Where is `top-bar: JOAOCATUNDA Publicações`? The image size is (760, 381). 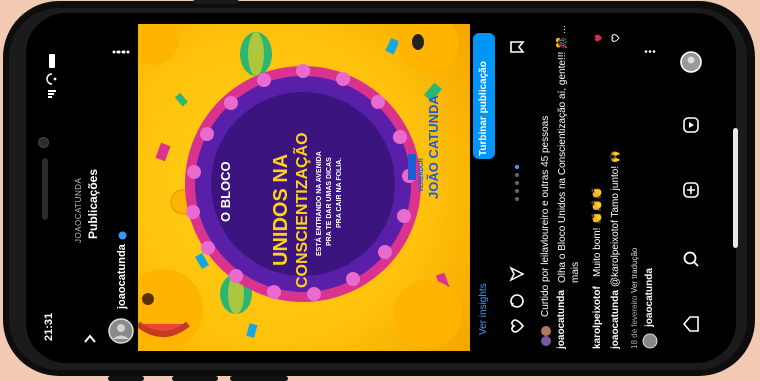 top-bar: JOAOCATUNDA Publicações is located at coordinates (95, 188).